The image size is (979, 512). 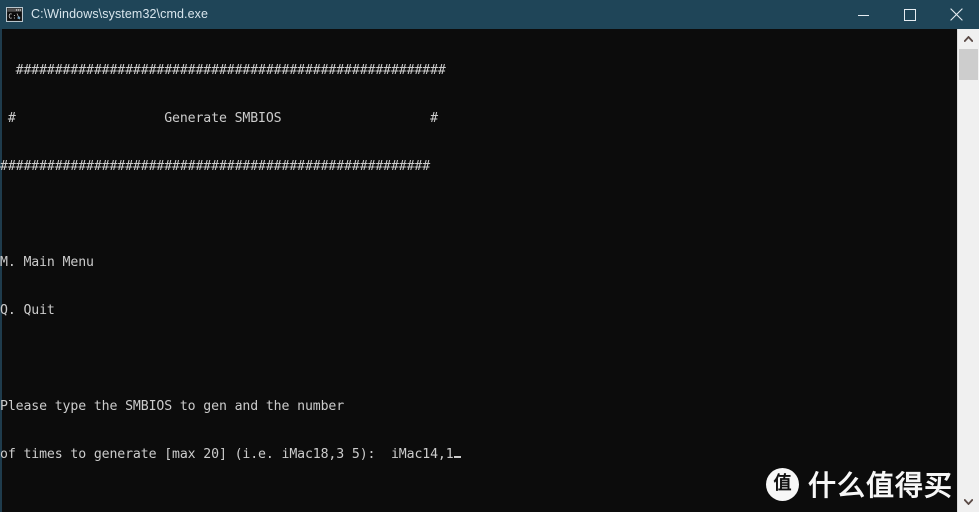 I want to click on chevron-up-icon, so click(x=968, y=39).